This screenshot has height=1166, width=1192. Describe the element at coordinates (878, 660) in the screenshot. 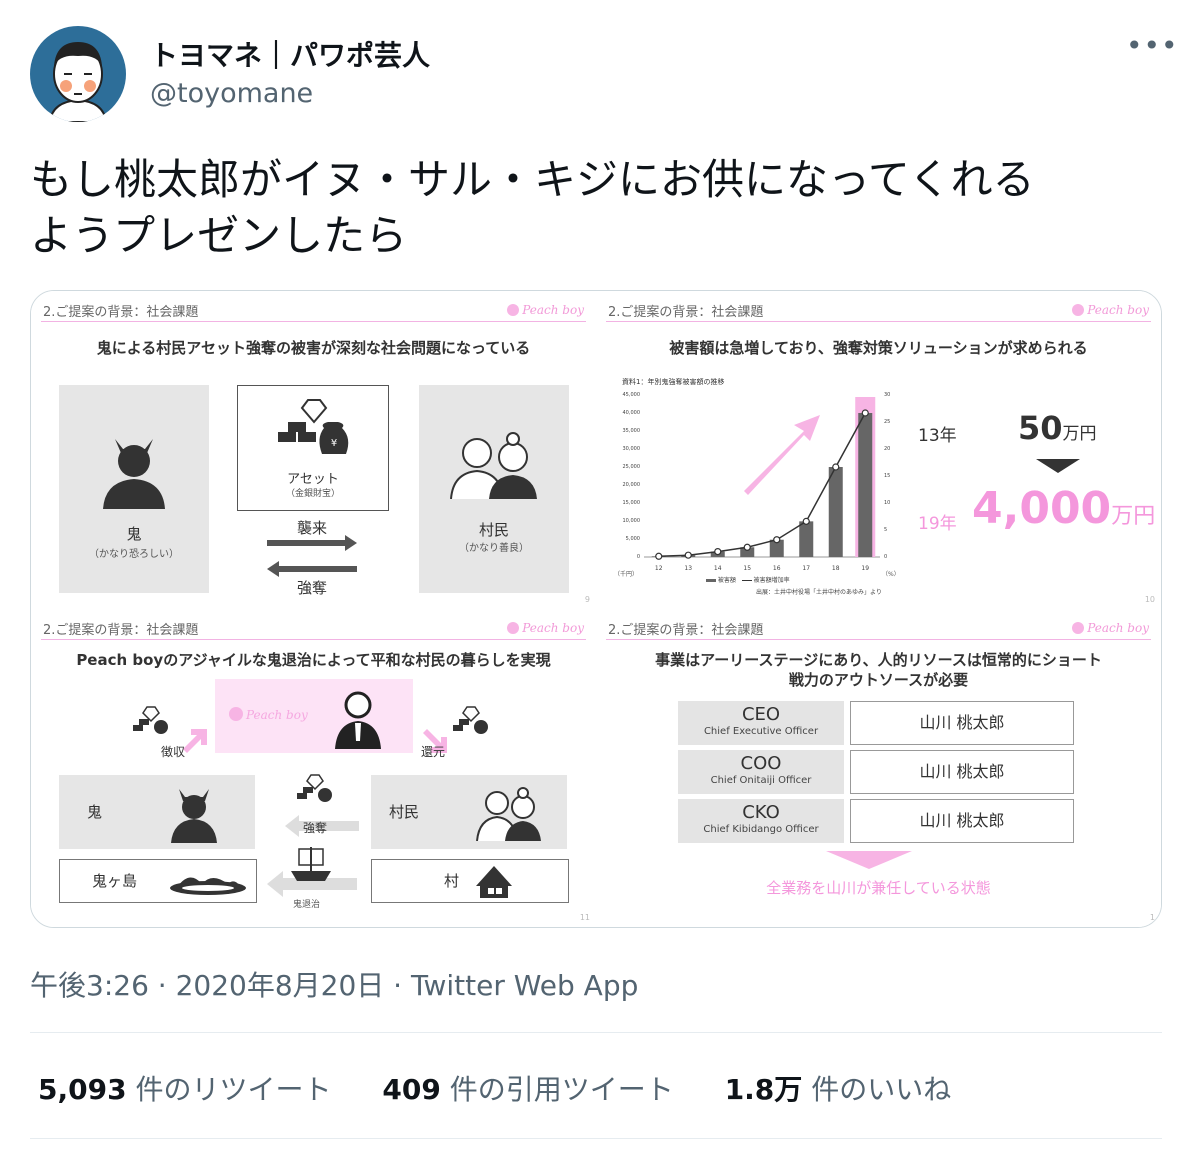

I see `slide-title: 事業はアーリーステージにあり、人的リソースは恒常的にショート` at that location.